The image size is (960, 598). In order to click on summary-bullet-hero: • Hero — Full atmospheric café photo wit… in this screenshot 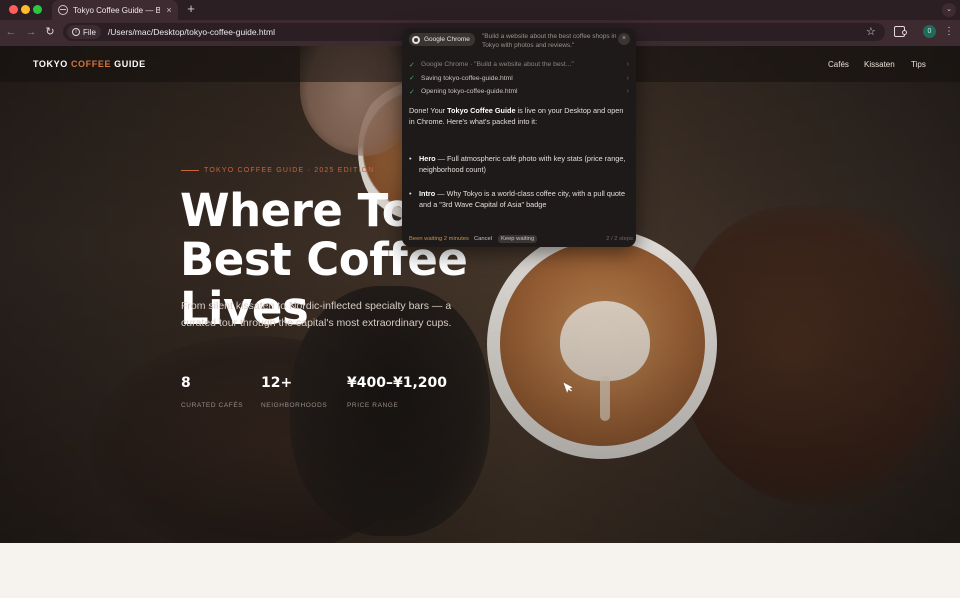, I will do `click(520, 164)`.